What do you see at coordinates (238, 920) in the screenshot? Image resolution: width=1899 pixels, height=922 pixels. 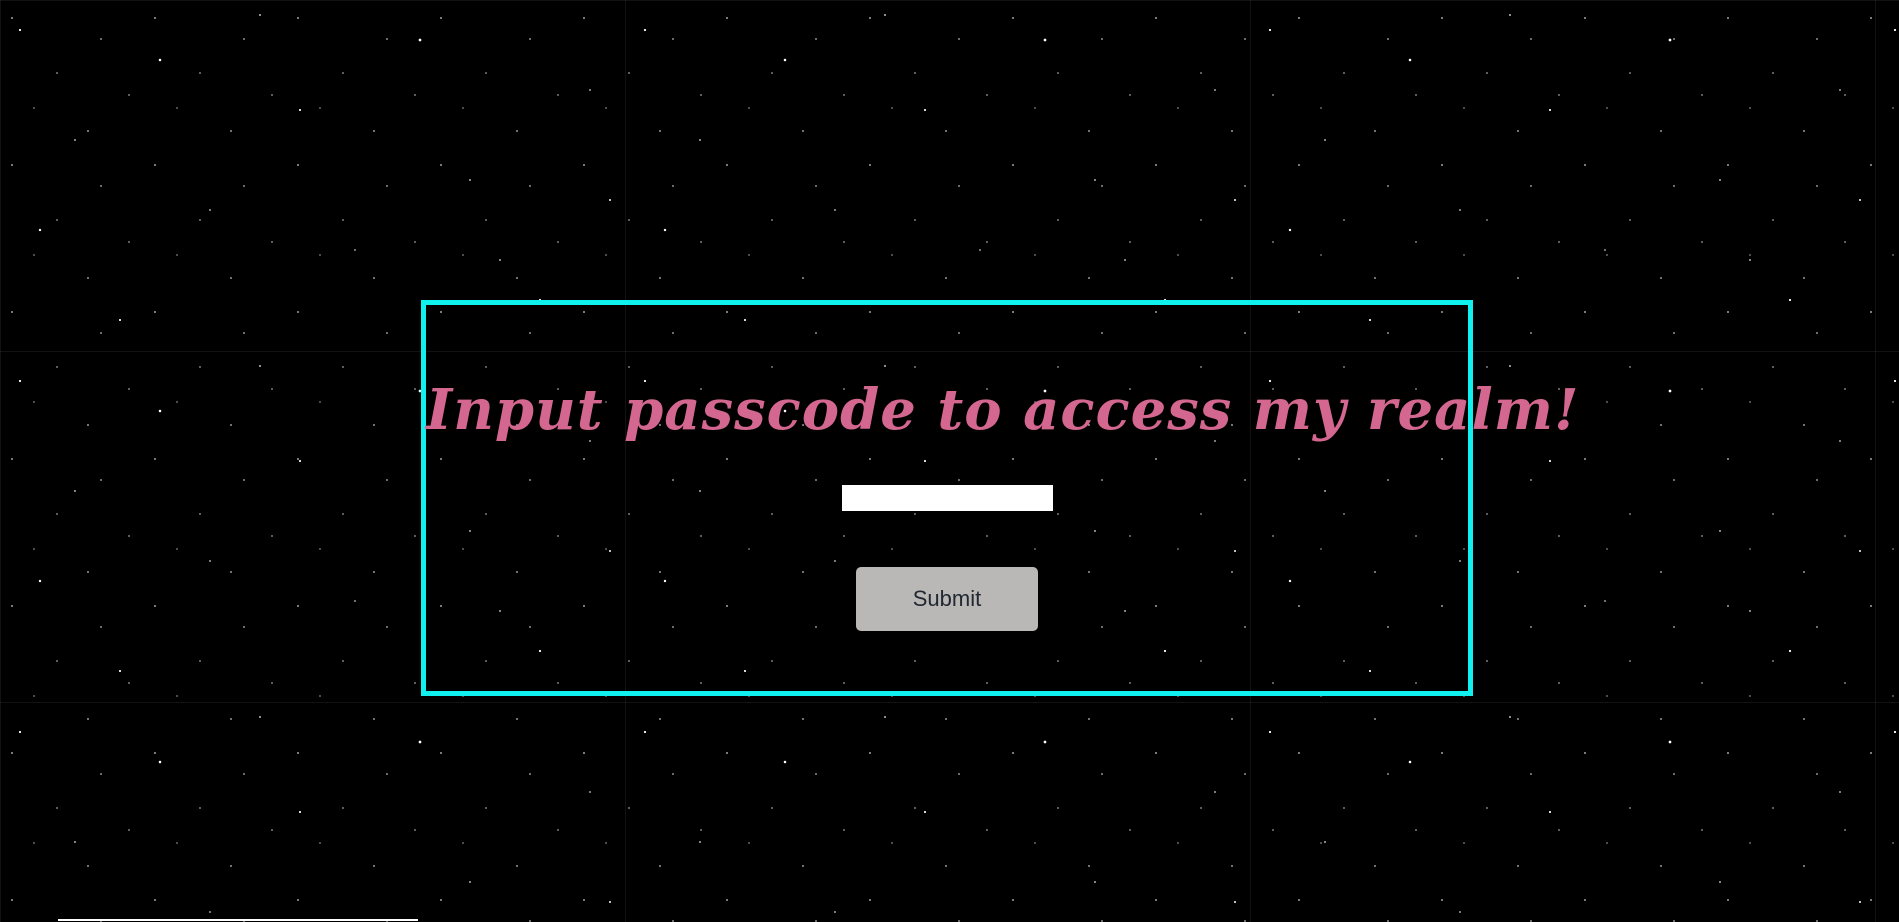 I see `bottom-edge-line` at bounding box center [238, 920].